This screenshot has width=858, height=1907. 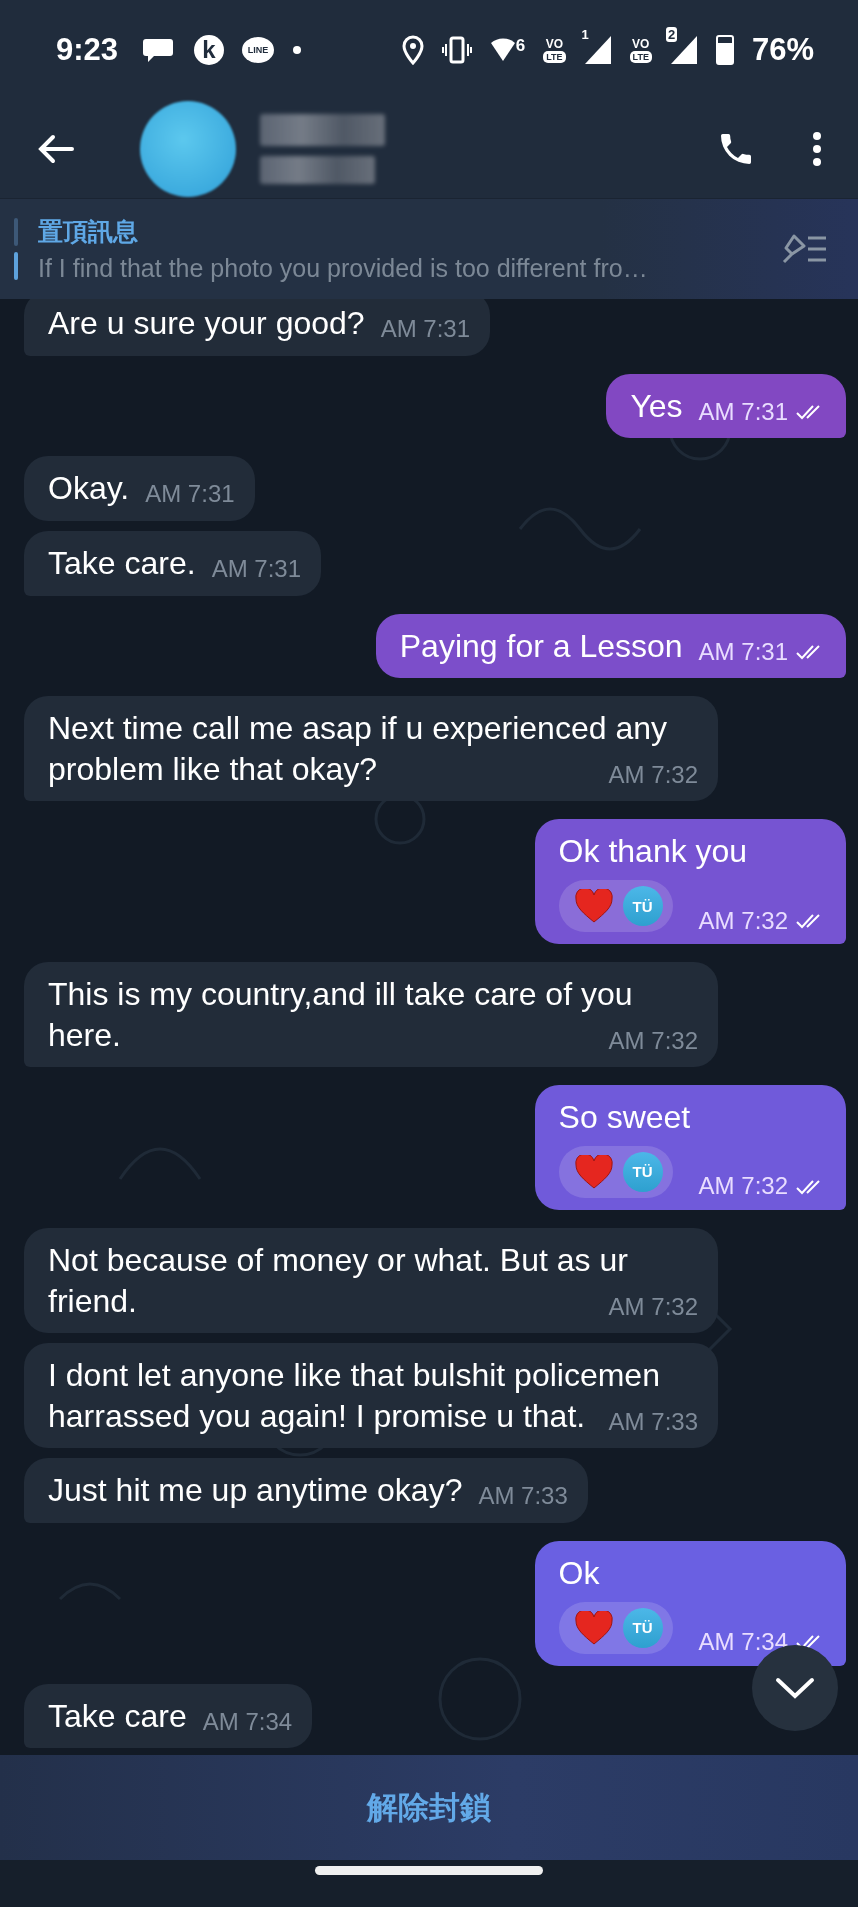 I want to click on app-logo-icon: k, so click(x=209, y=50).